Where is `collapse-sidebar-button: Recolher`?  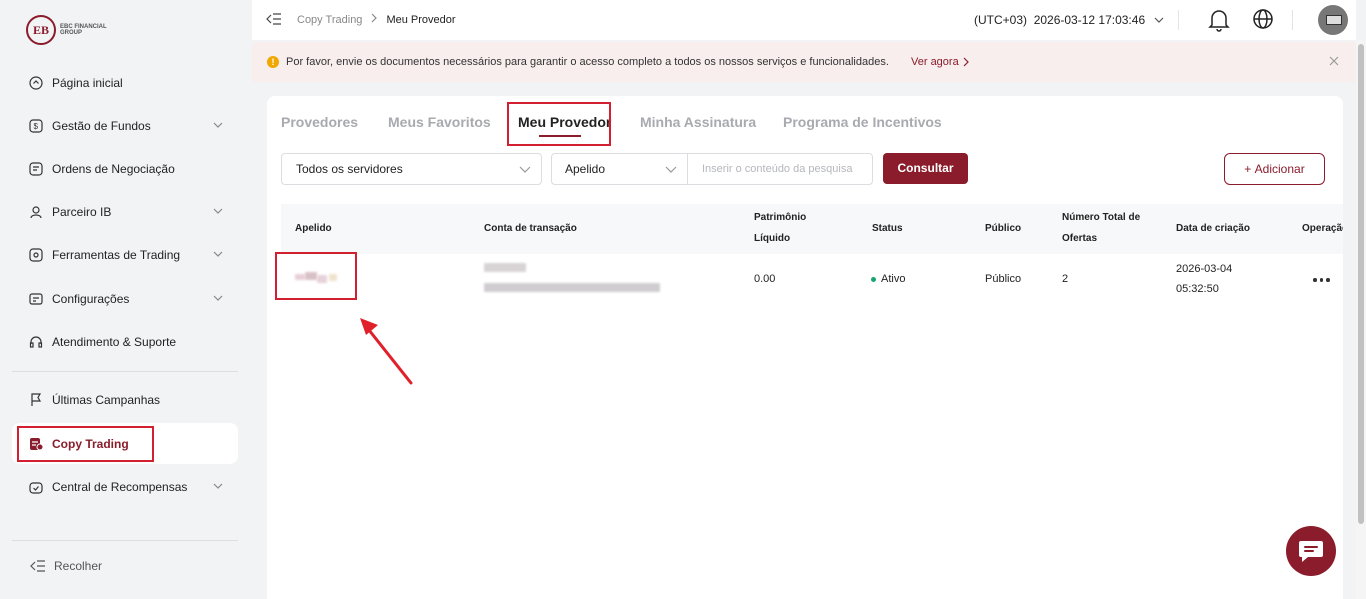 collapse-sidebar-button: Recolher is located at coordinates (66, 566).